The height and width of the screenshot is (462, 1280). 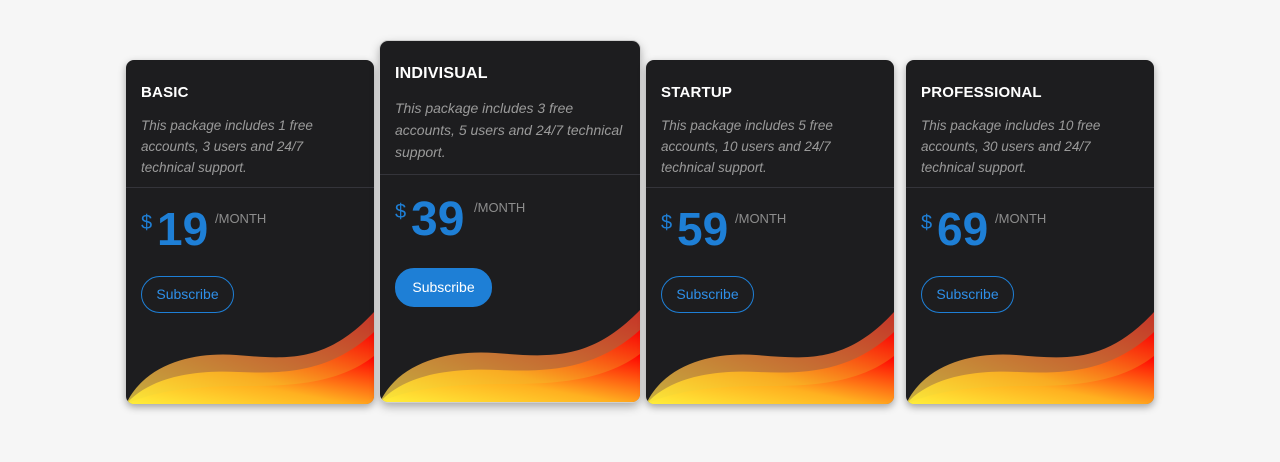 I want to click on price-amount: 59, so click(x=703, y=229).